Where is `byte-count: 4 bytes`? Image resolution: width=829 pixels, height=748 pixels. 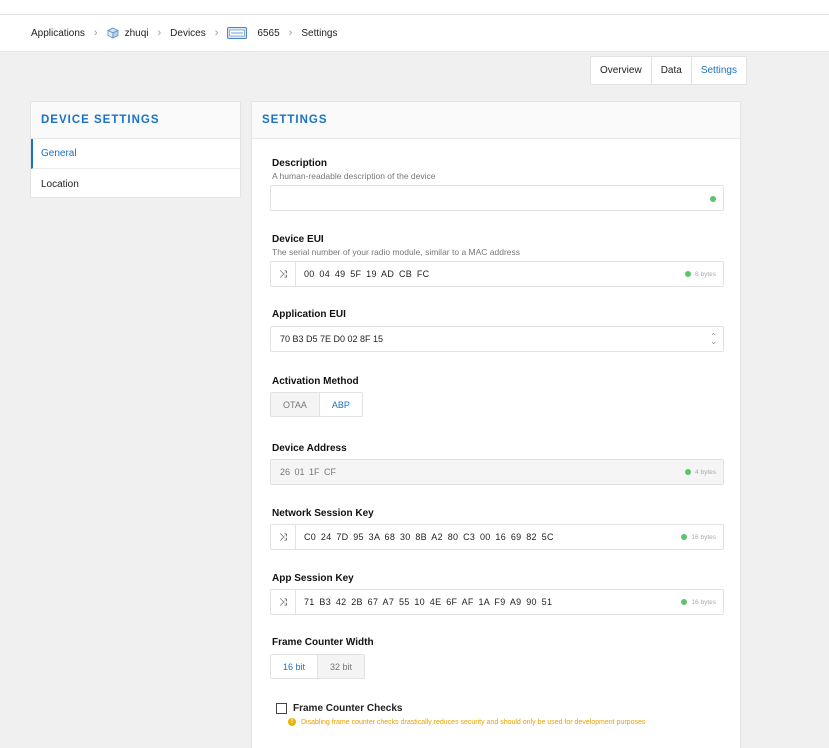
byte-count: 4 bytes is located at coordinates (700, 472).